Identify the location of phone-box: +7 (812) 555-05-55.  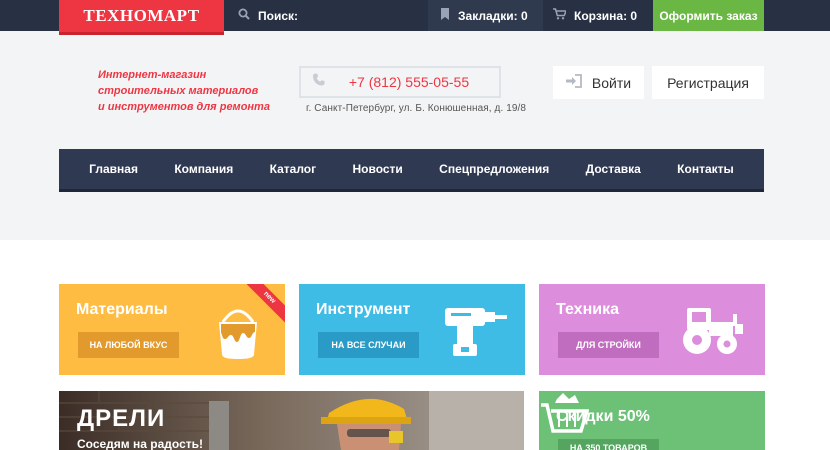
(400, 82).